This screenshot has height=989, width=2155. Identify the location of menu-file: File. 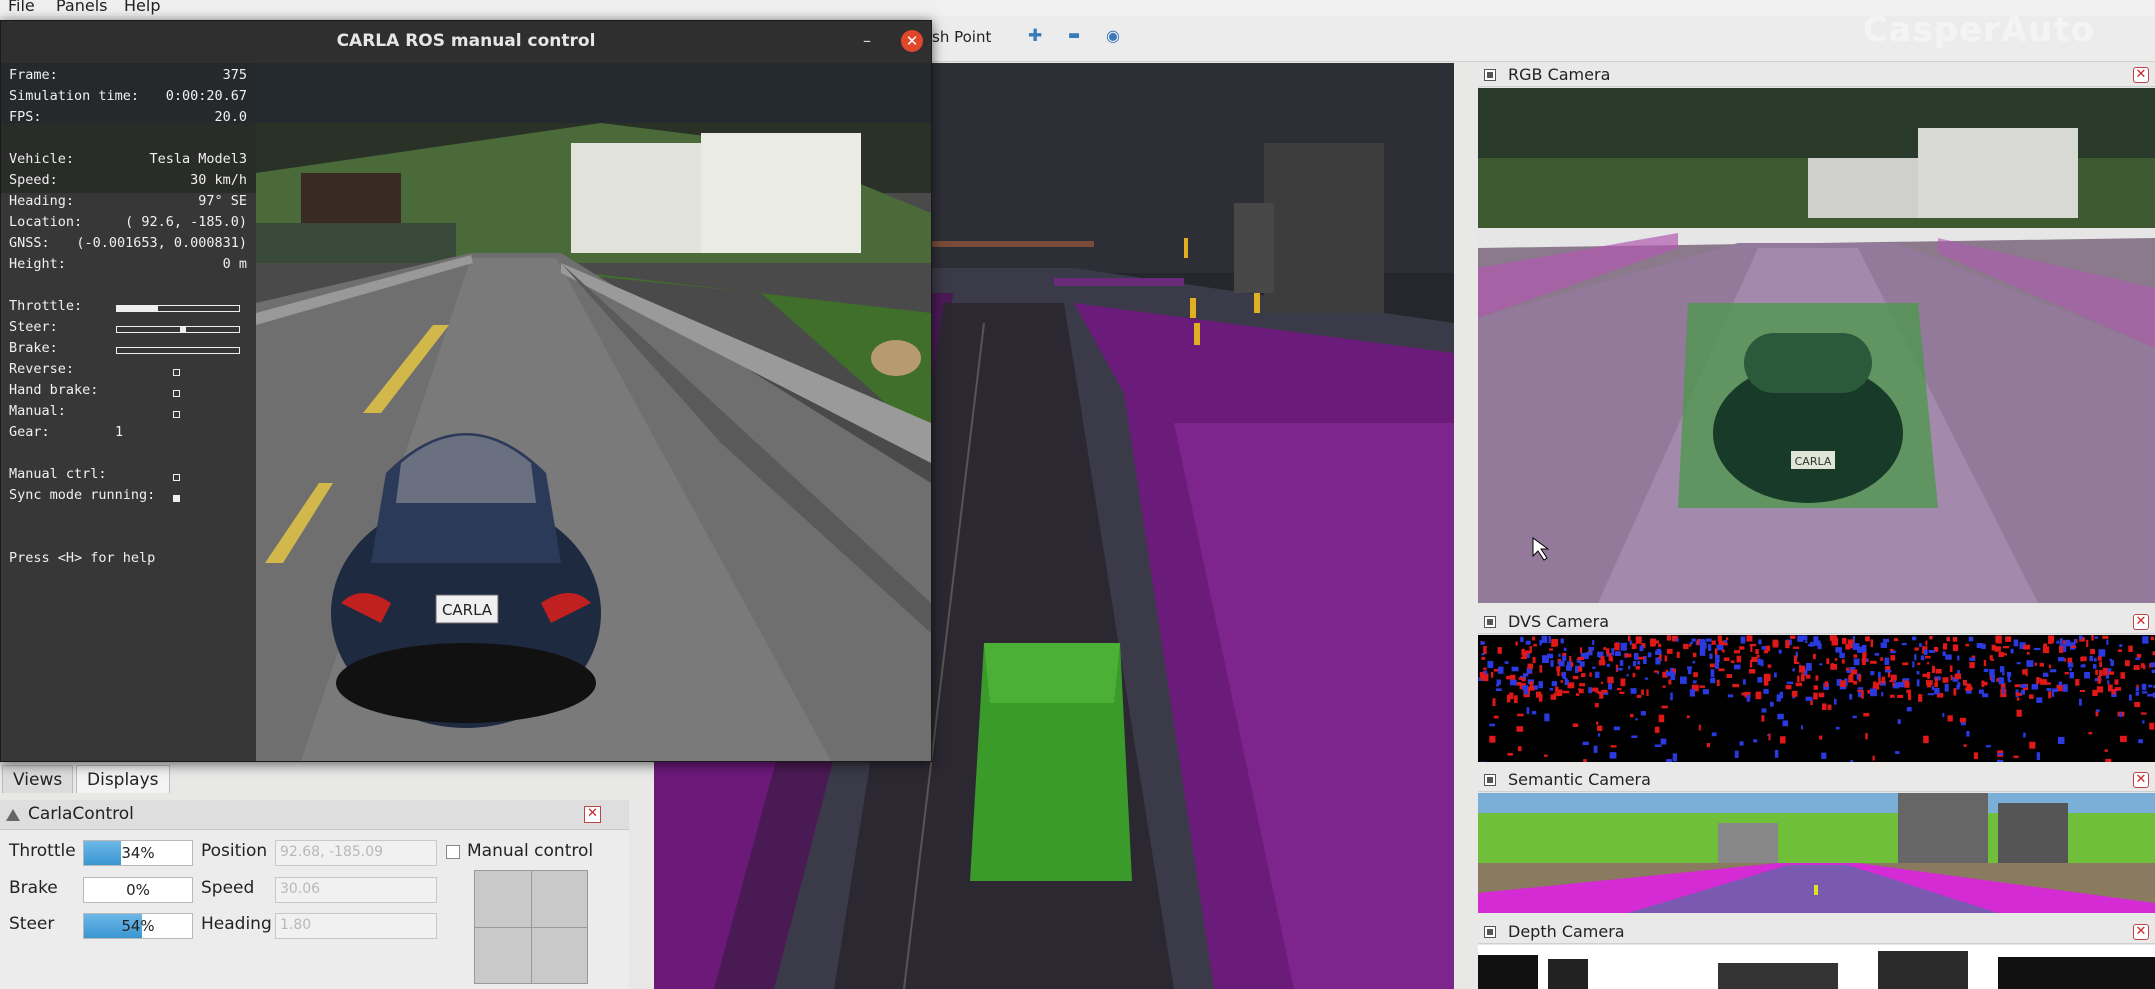
(21, 7).